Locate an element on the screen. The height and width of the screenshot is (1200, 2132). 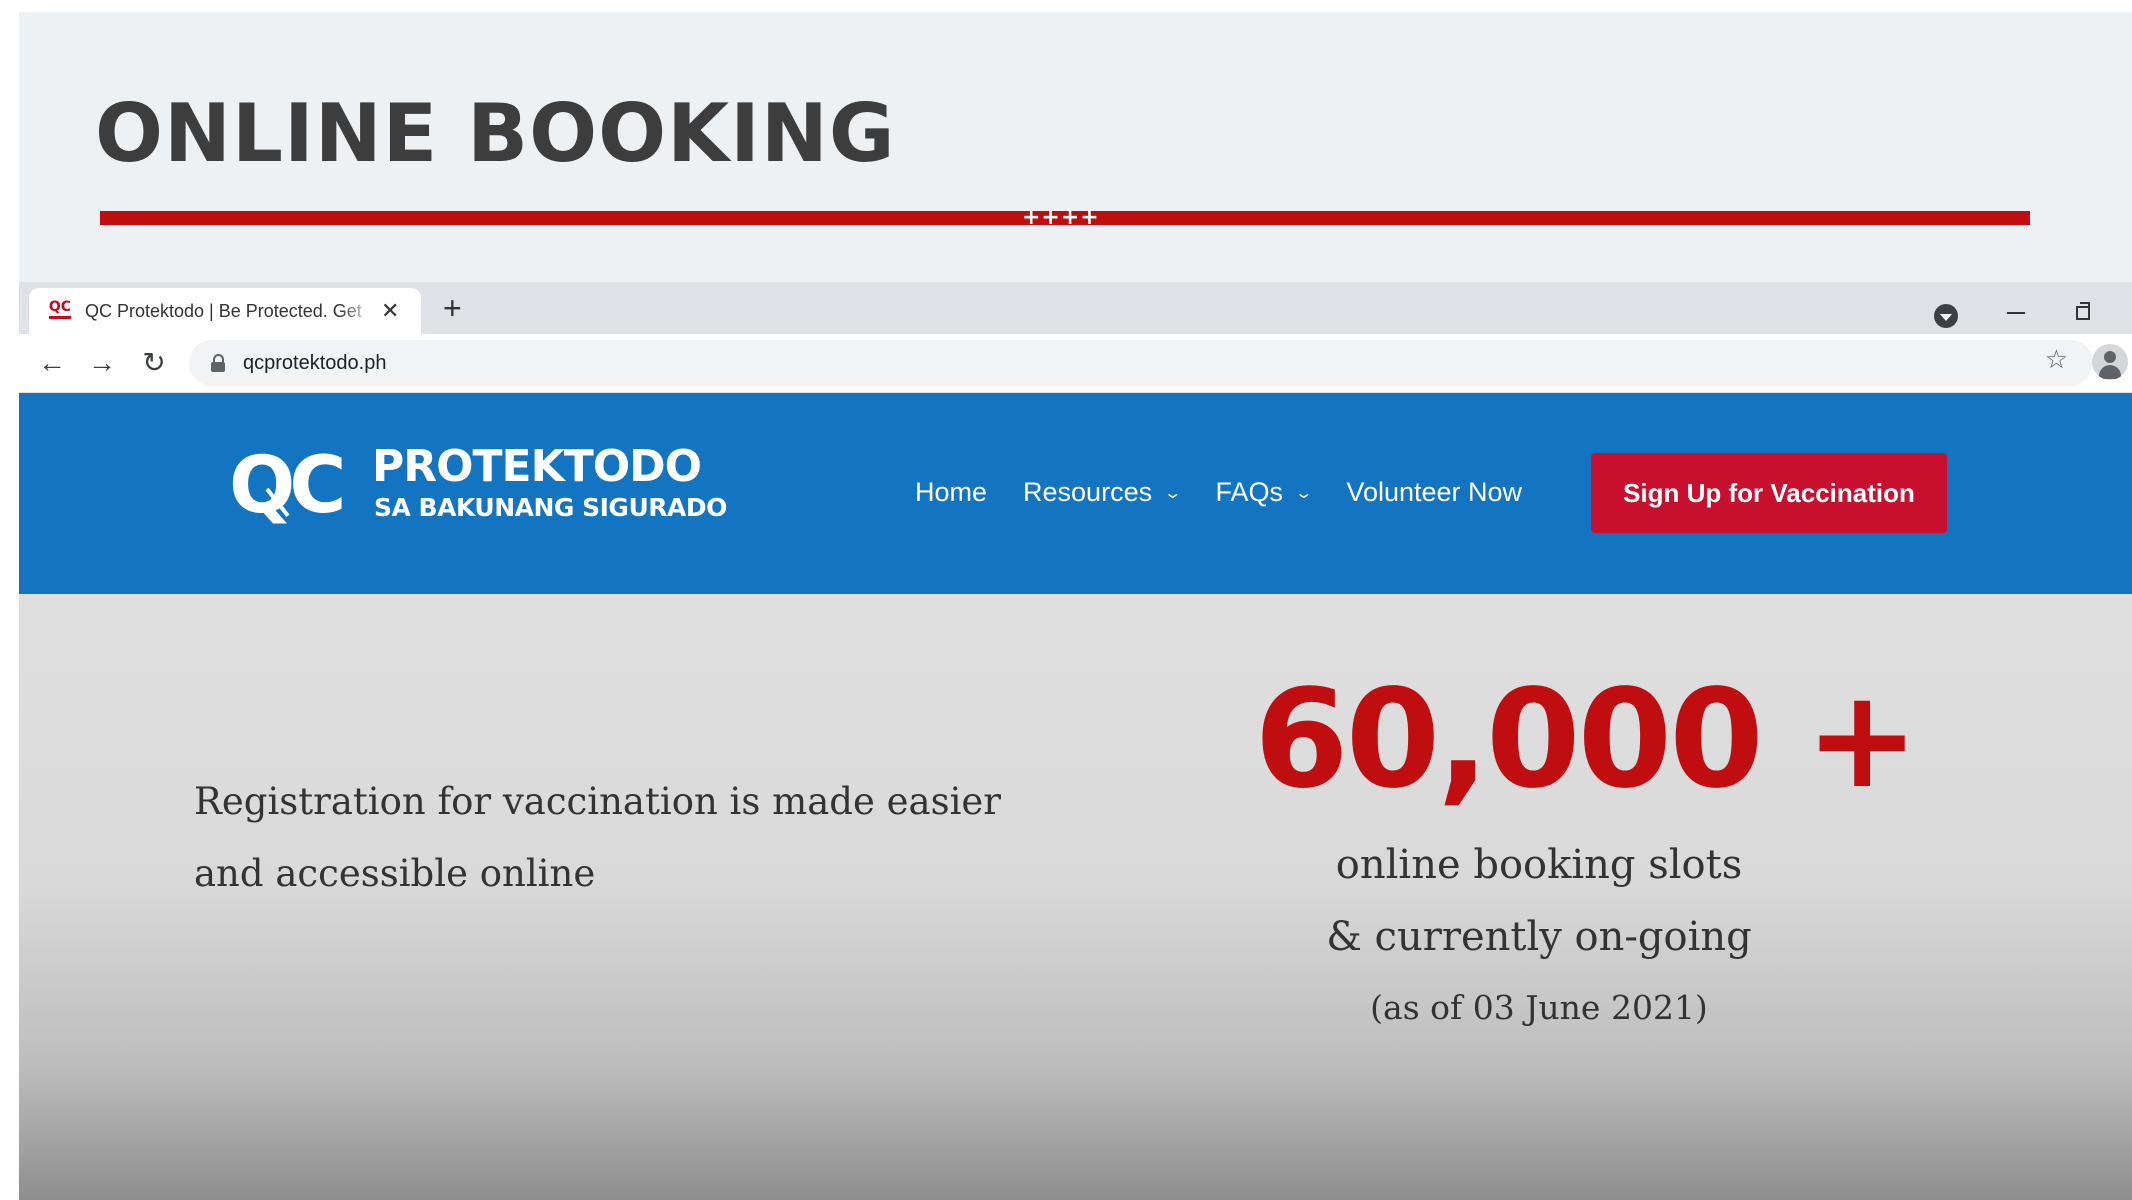
nav-resources: Resources ⌄ is located at coordinates (1103, 492).